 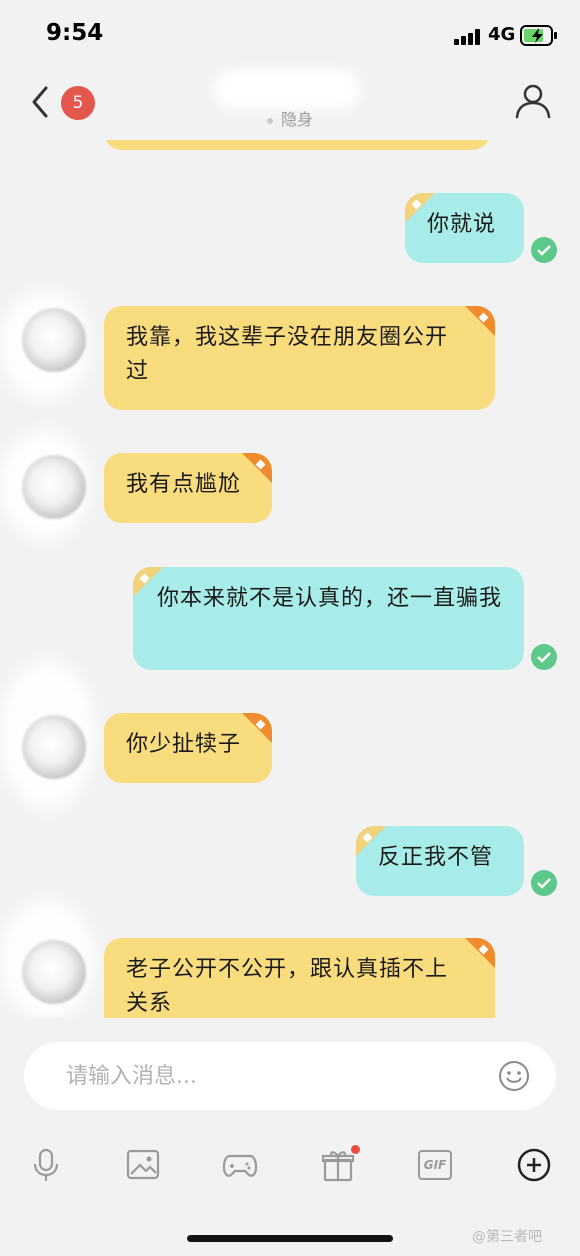 I want to click on plus-icon, so click(x=534, y=1165).